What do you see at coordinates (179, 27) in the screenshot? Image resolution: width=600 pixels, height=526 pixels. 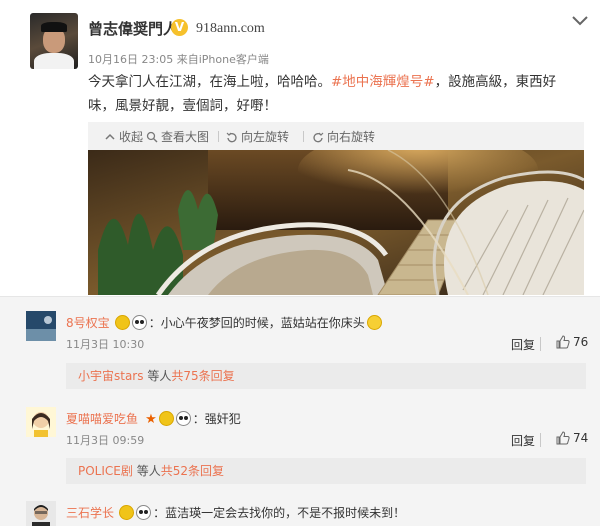 I see `v-badge-icon: V` at bounding box center [179, 27].